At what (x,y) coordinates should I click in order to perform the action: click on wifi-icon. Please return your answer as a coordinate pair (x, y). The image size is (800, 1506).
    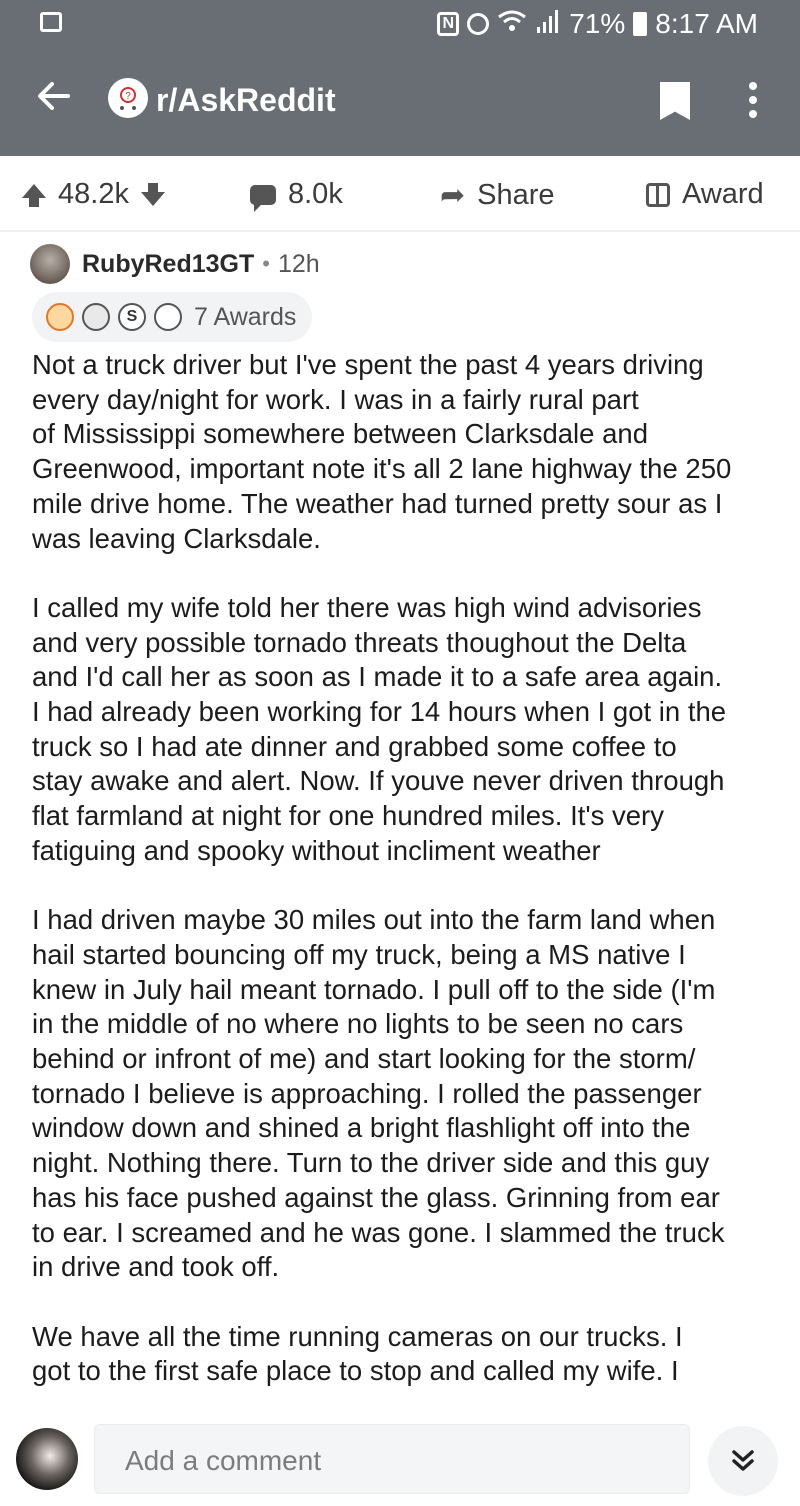
    Looking at the image, I should click on (512, 24).